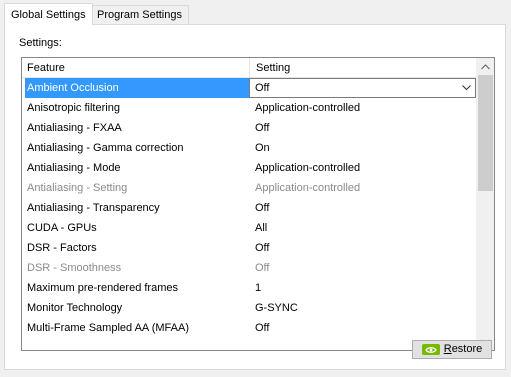 Image resolution: width=511 pixels, height=377 pixels. What do you see at coordinates (74, 168) in the screenshot?
I see `feature-cell: Antialiasing - Mode` at bounding box center [74, 168].